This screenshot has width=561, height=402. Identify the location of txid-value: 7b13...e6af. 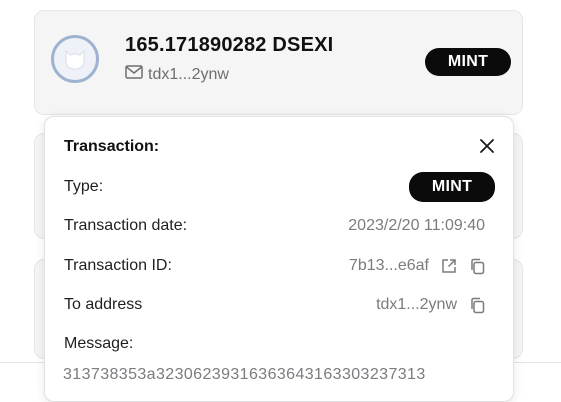
(388, 265).